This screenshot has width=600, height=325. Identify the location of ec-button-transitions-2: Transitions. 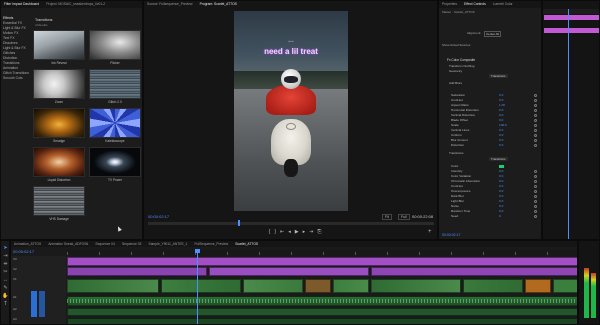
(498, 159).